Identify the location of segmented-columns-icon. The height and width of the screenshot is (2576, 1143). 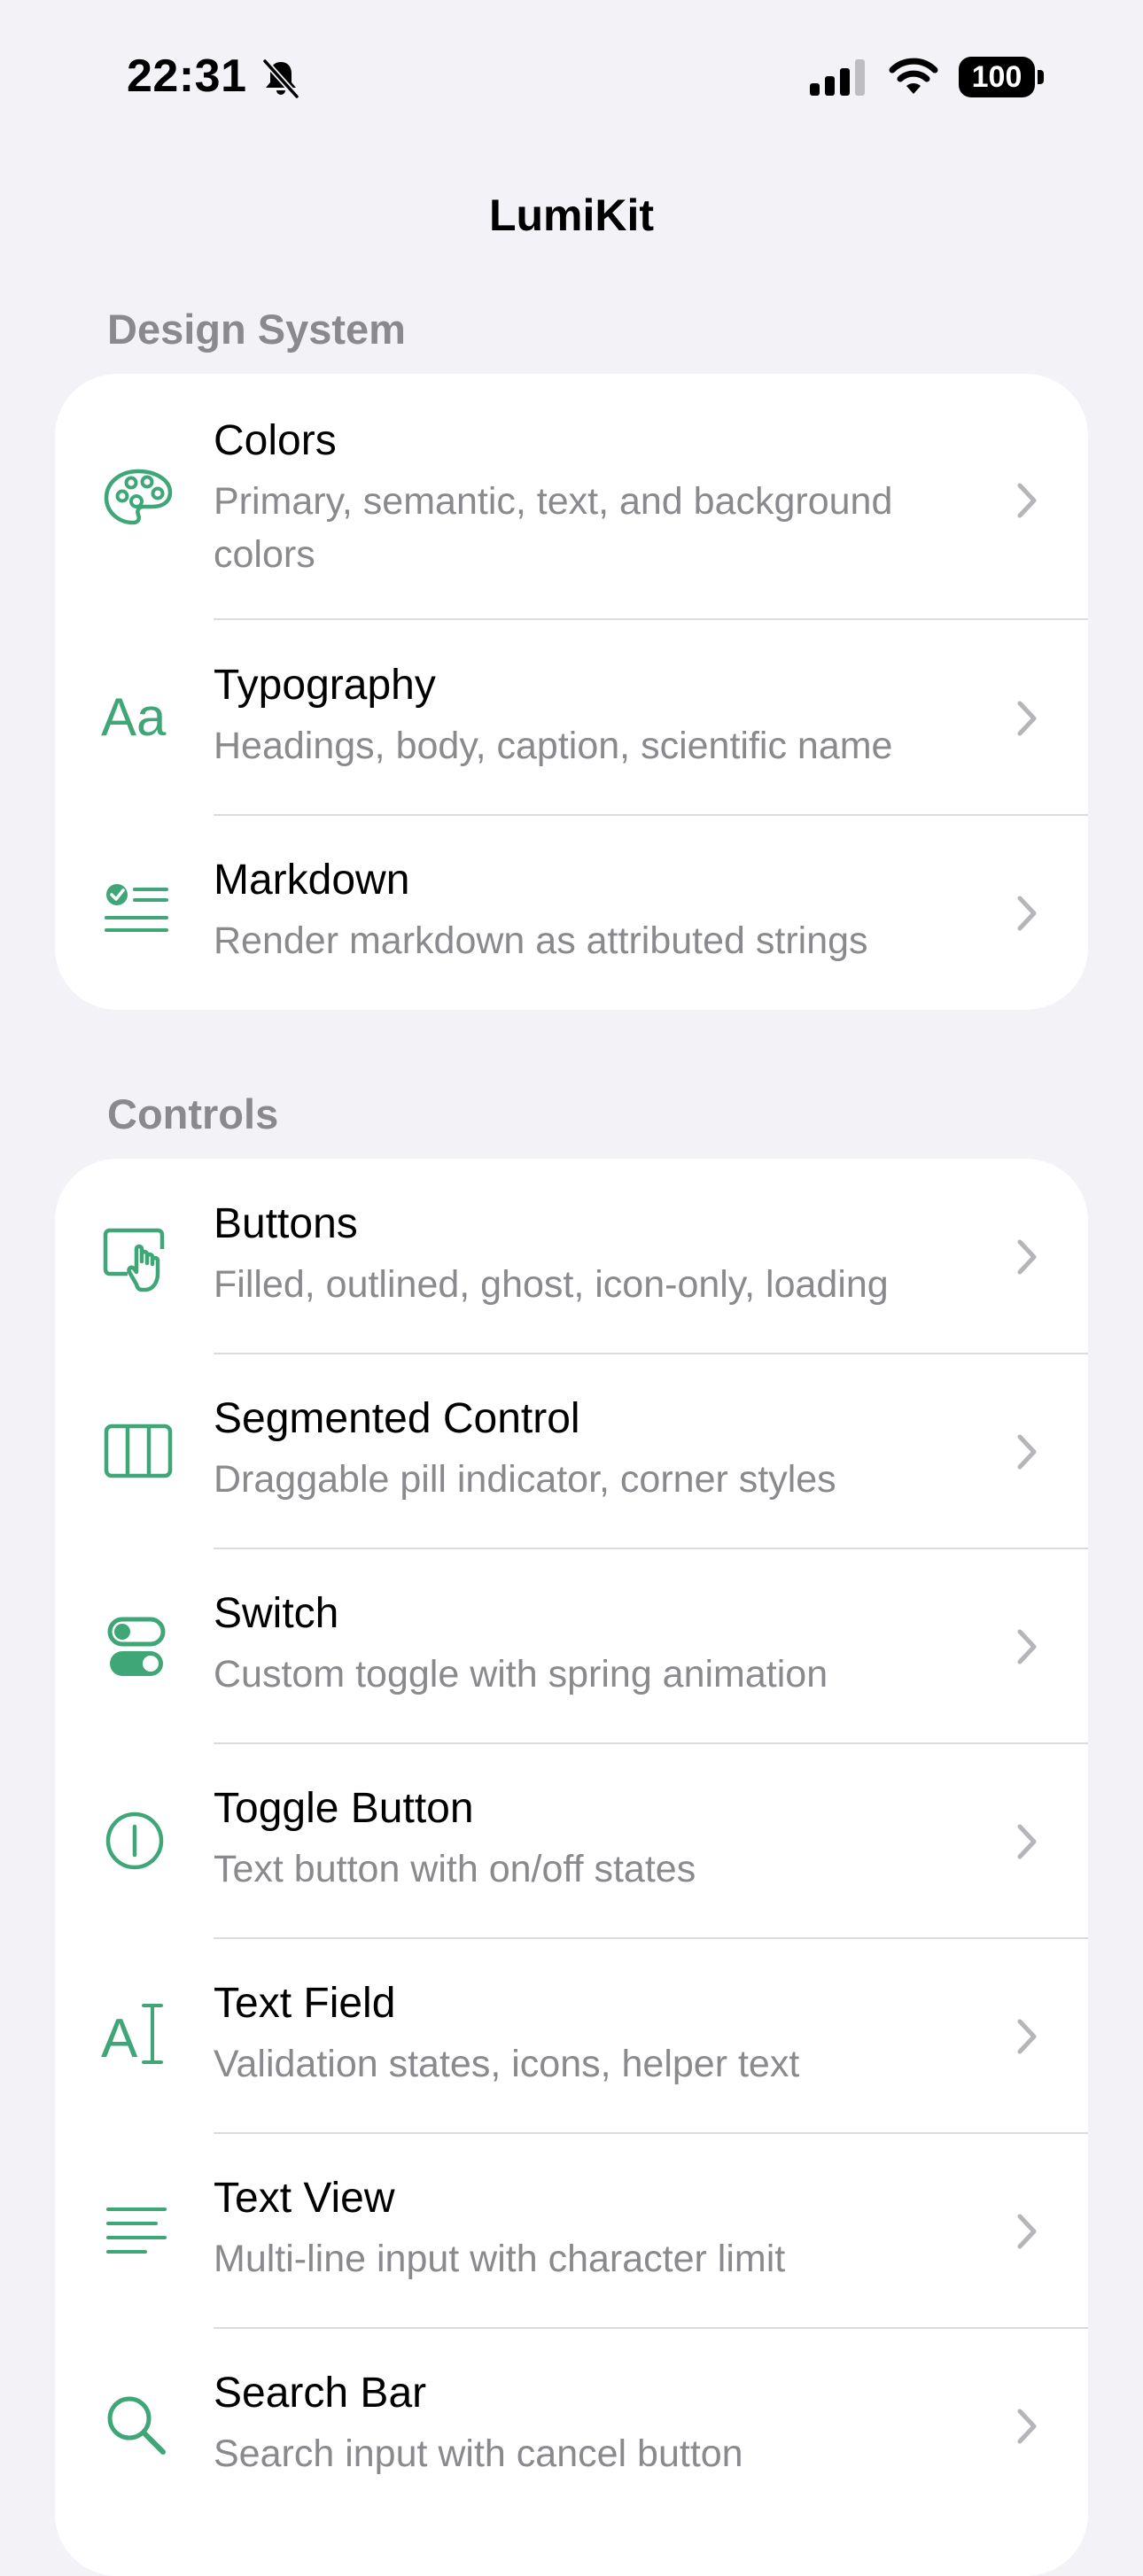
(138, 1451).